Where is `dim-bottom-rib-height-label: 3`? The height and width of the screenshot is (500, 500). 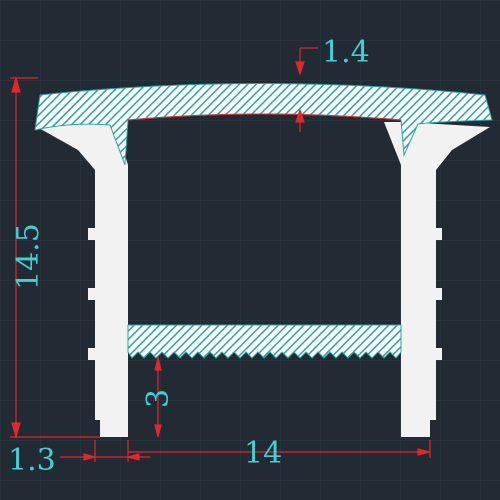
dim-bottom-rib-height-label: 3 is located at coordinates (158, 398).